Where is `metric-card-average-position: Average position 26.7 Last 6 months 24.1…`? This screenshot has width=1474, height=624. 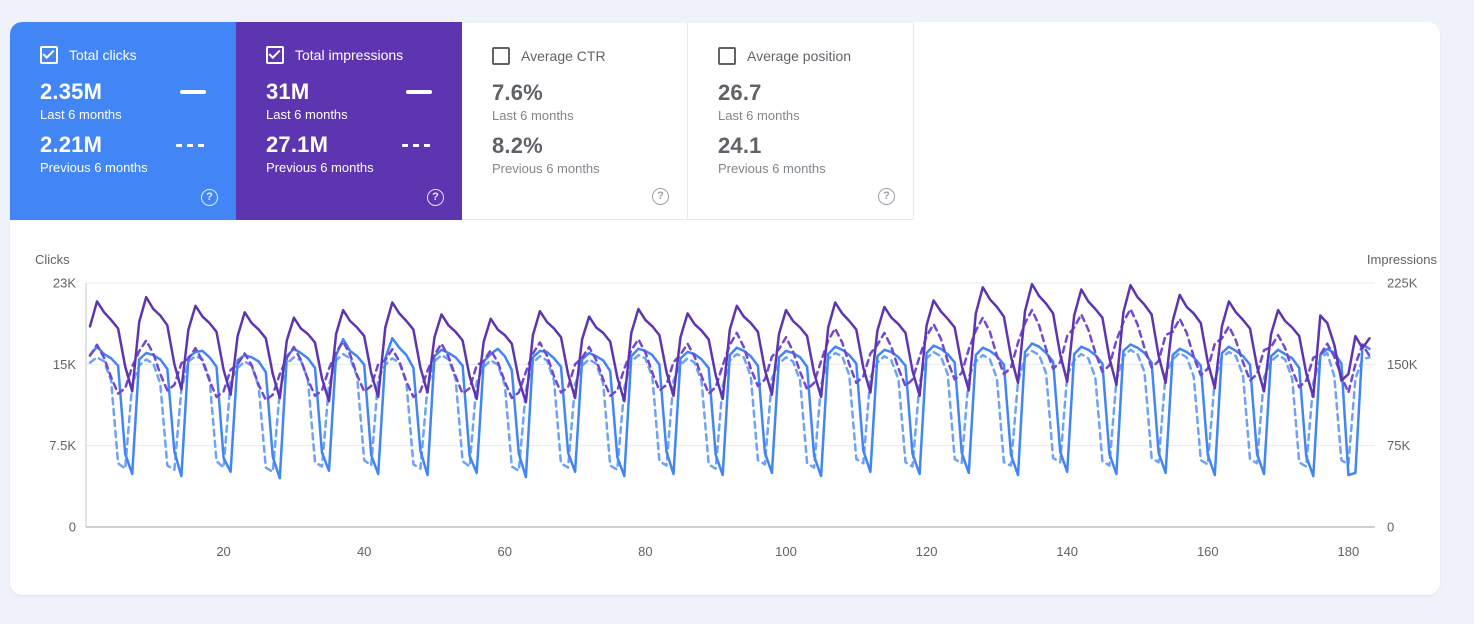 metric-card-average-position: Average position 26.7 Last 6 months 24.1… is located at coordinates (801, 121).